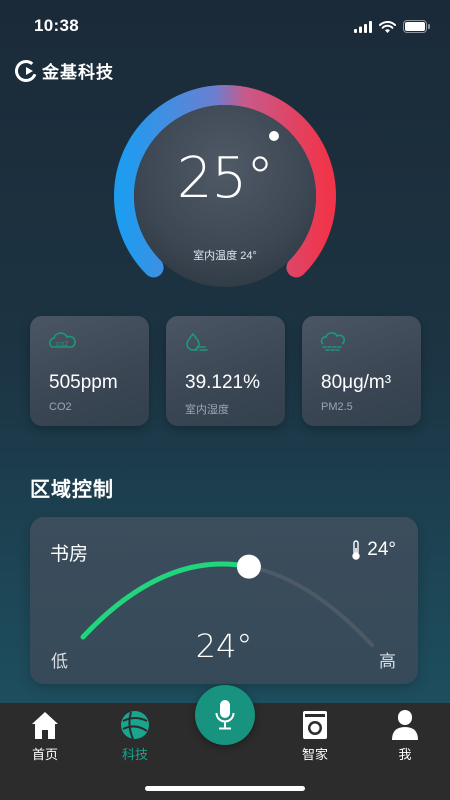 The image size is (450, 800). Describe the element at coordinates (387, 661) in the screenshot. I see `slider-high-label: 高` at that location.